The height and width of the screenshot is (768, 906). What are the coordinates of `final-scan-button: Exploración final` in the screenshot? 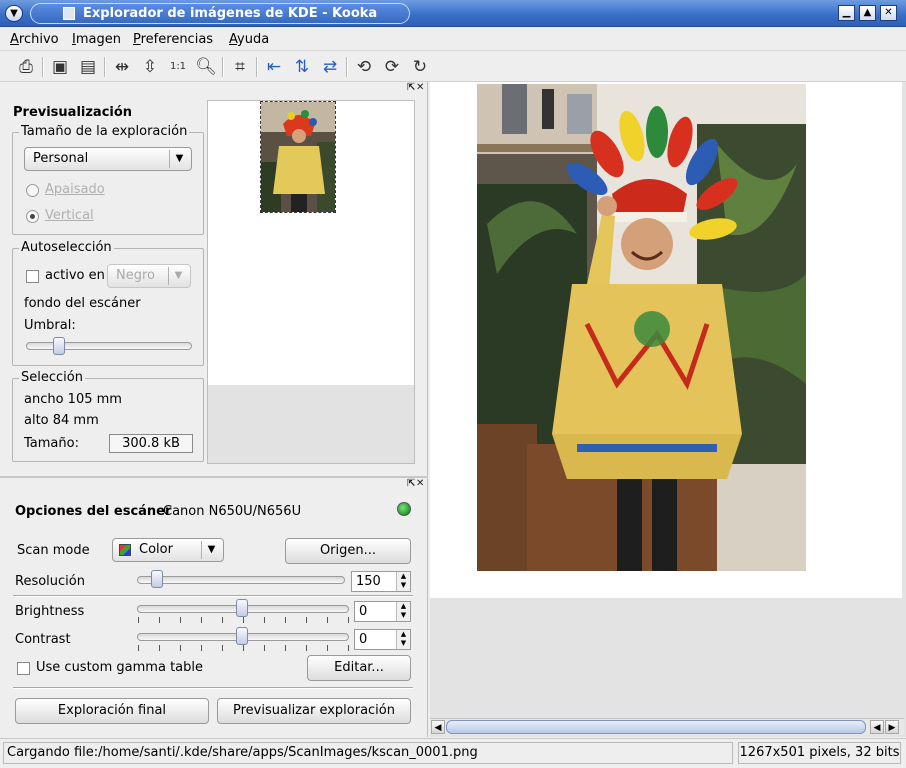 It's located at (112, 711).